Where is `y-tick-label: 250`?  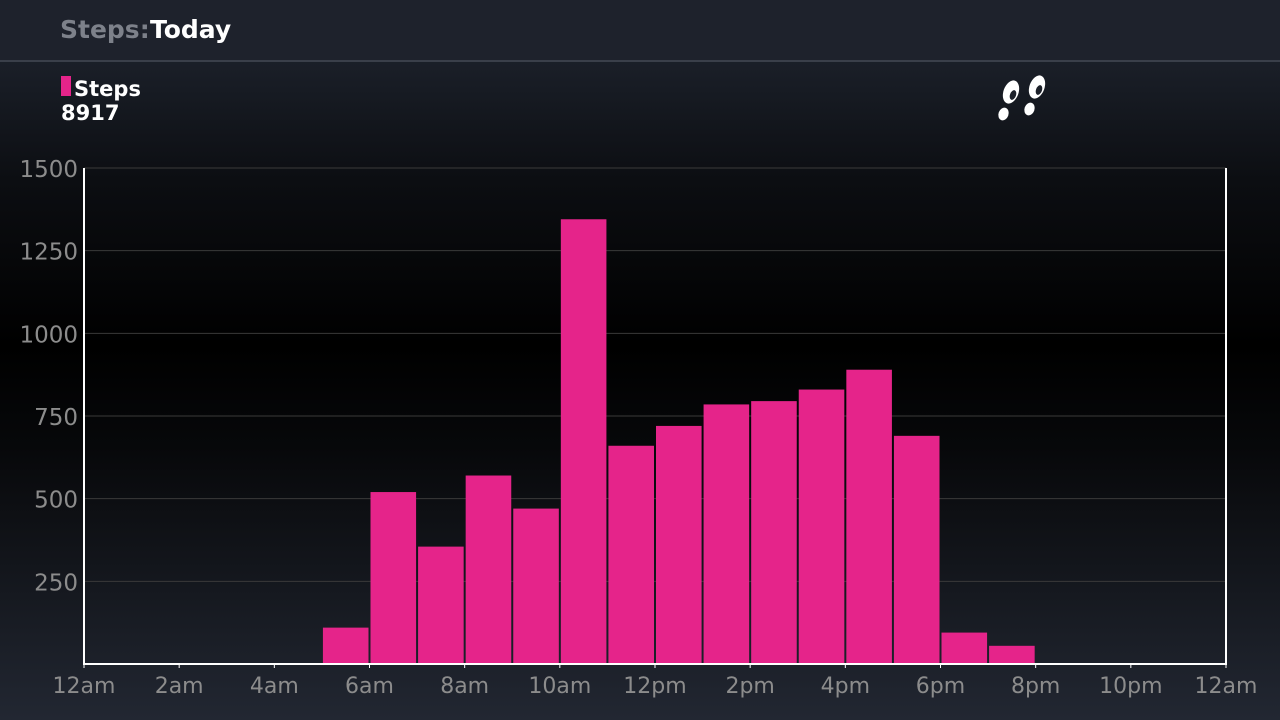
y-tick-label: 250 is located at coordinates (56, 583).